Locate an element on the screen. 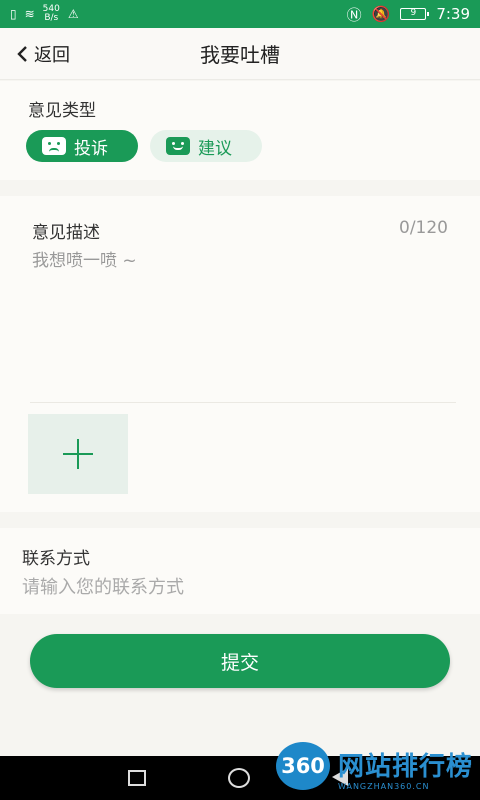 The width and height of the screenshot is (480, 800). complaint-label: 投诉 is located at coordinates (91, 148).